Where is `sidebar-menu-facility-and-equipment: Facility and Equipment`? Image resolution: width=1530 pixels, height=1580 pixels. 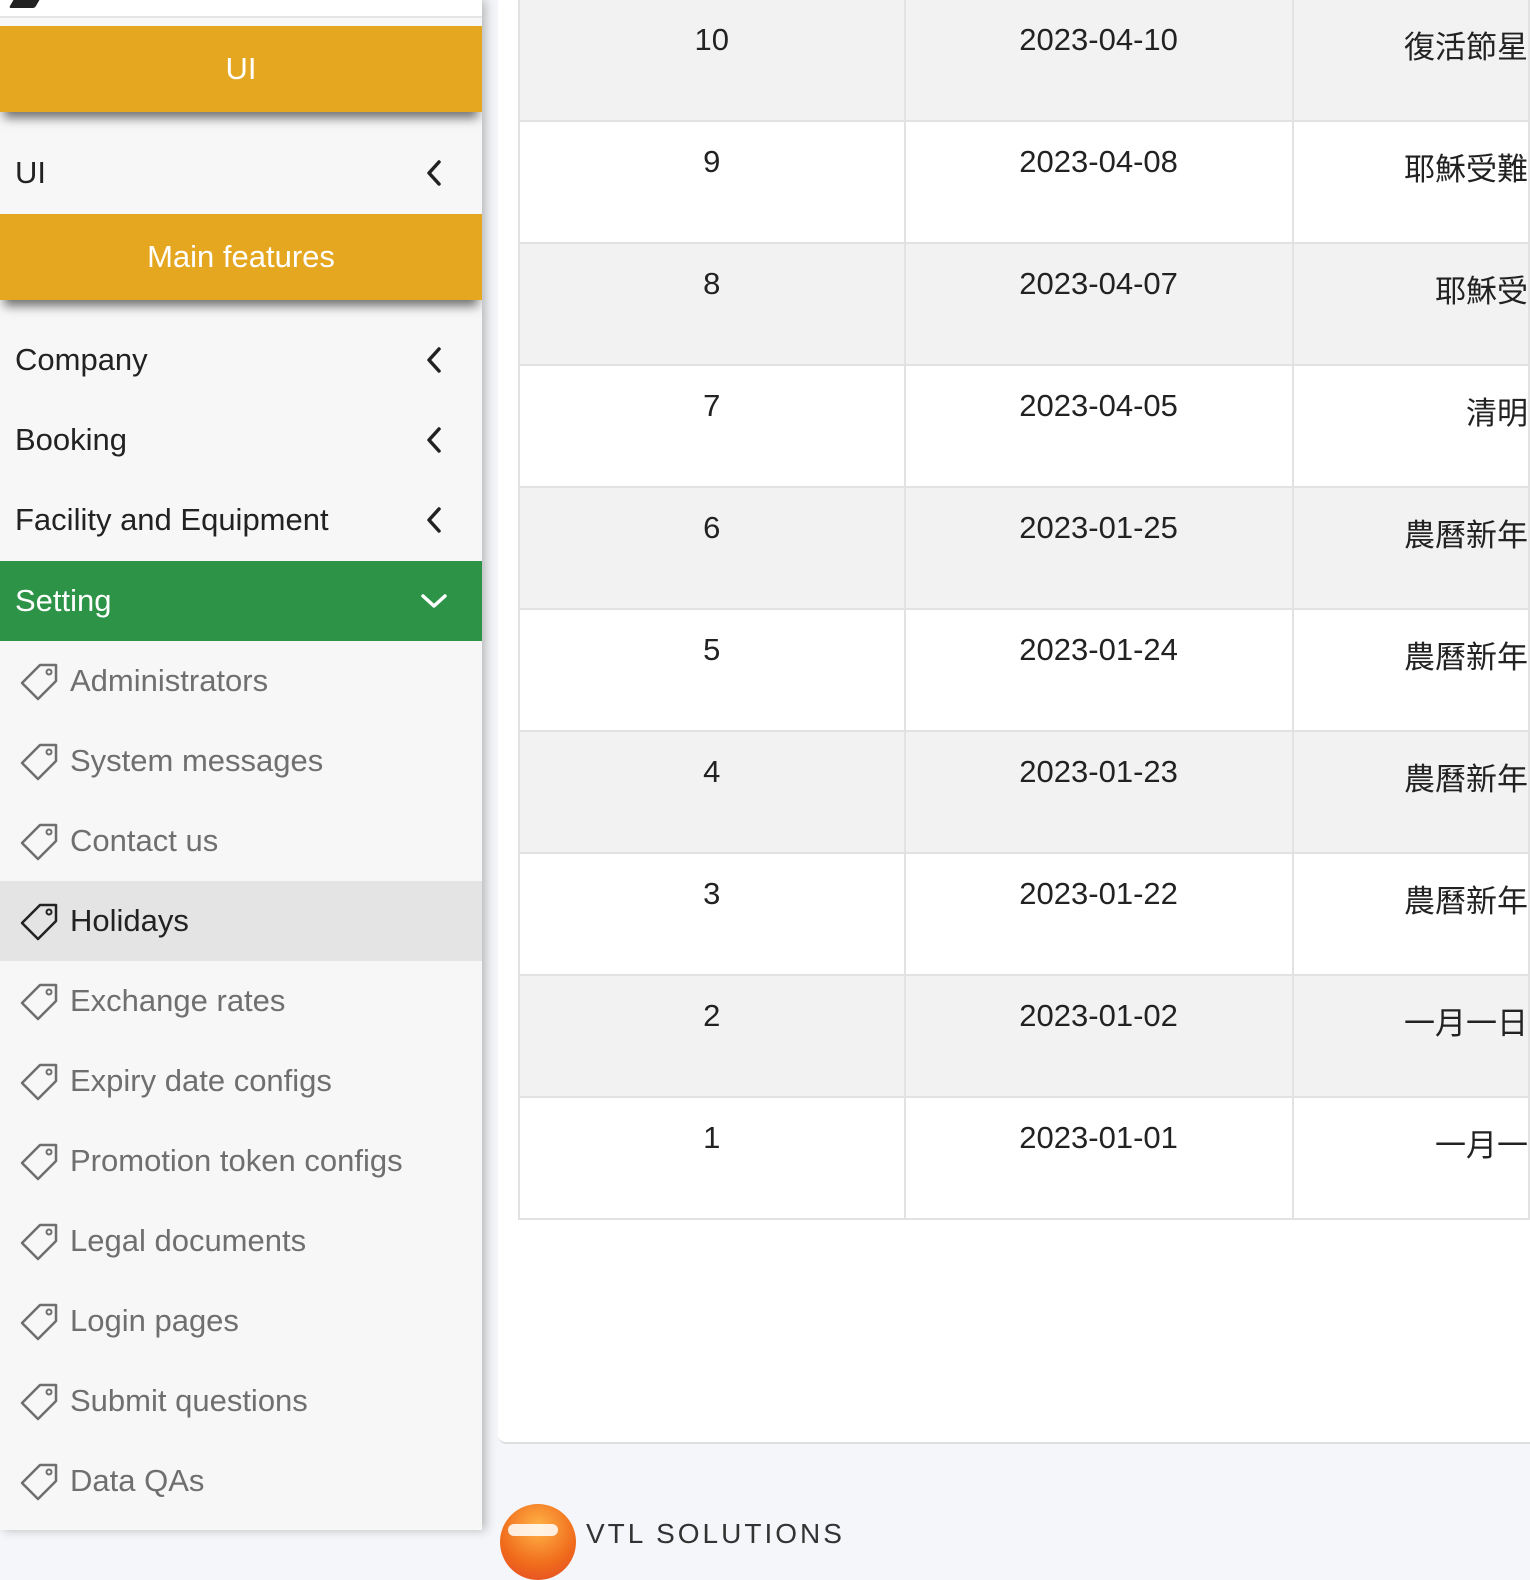
sidebar-menu-facility-and-equipment: Facility and Equipment is located at coordinates (241, 520).